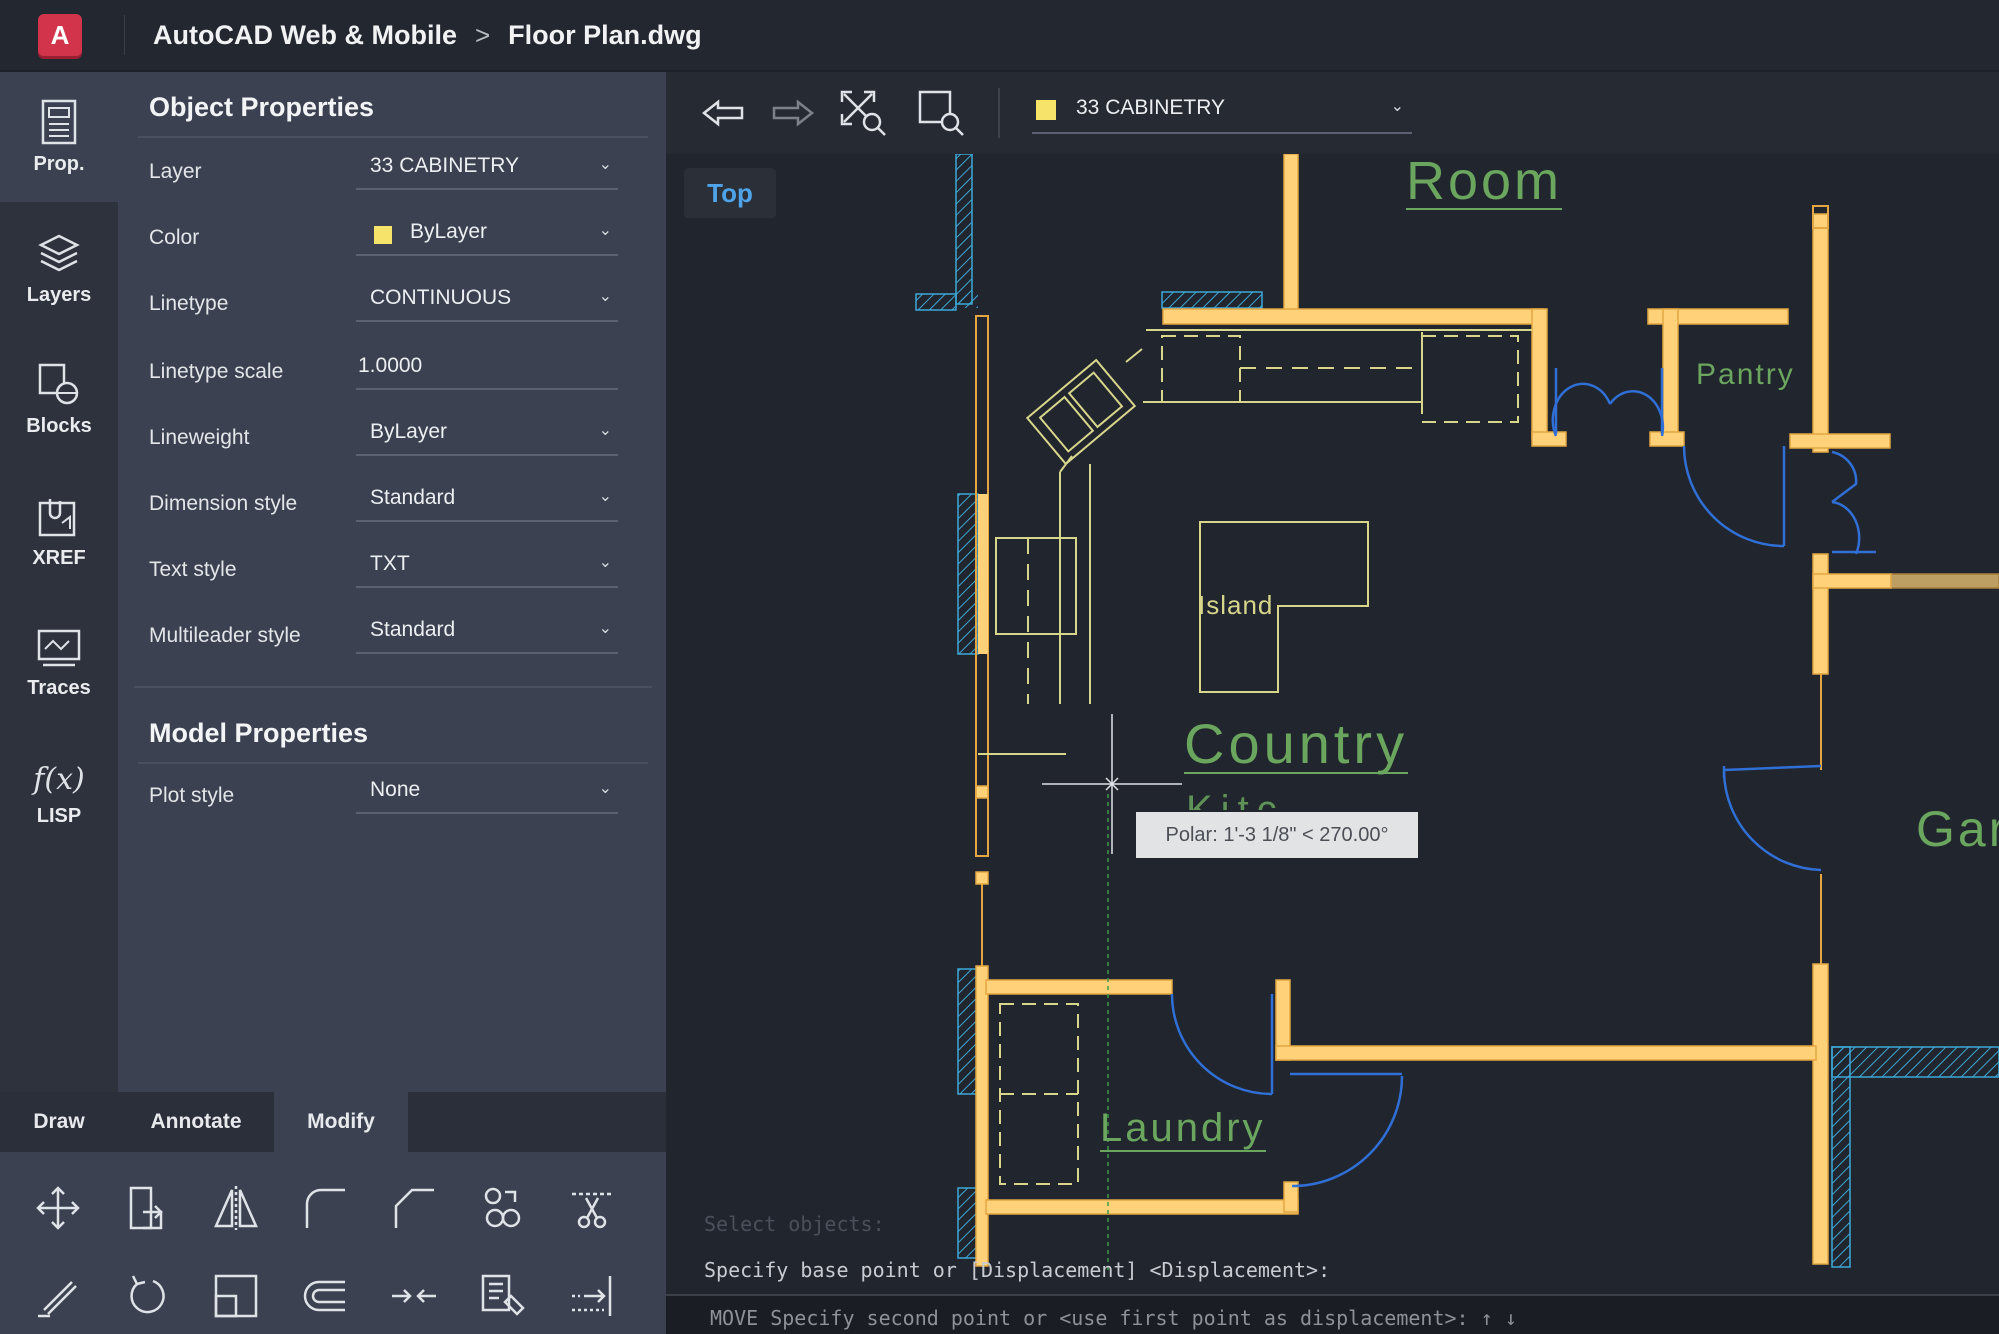 This screenshot has height=1334, width=1999. Describe the element at coordinates (1484, 182) in the screenshot. I see `room-label: Room` at that location.